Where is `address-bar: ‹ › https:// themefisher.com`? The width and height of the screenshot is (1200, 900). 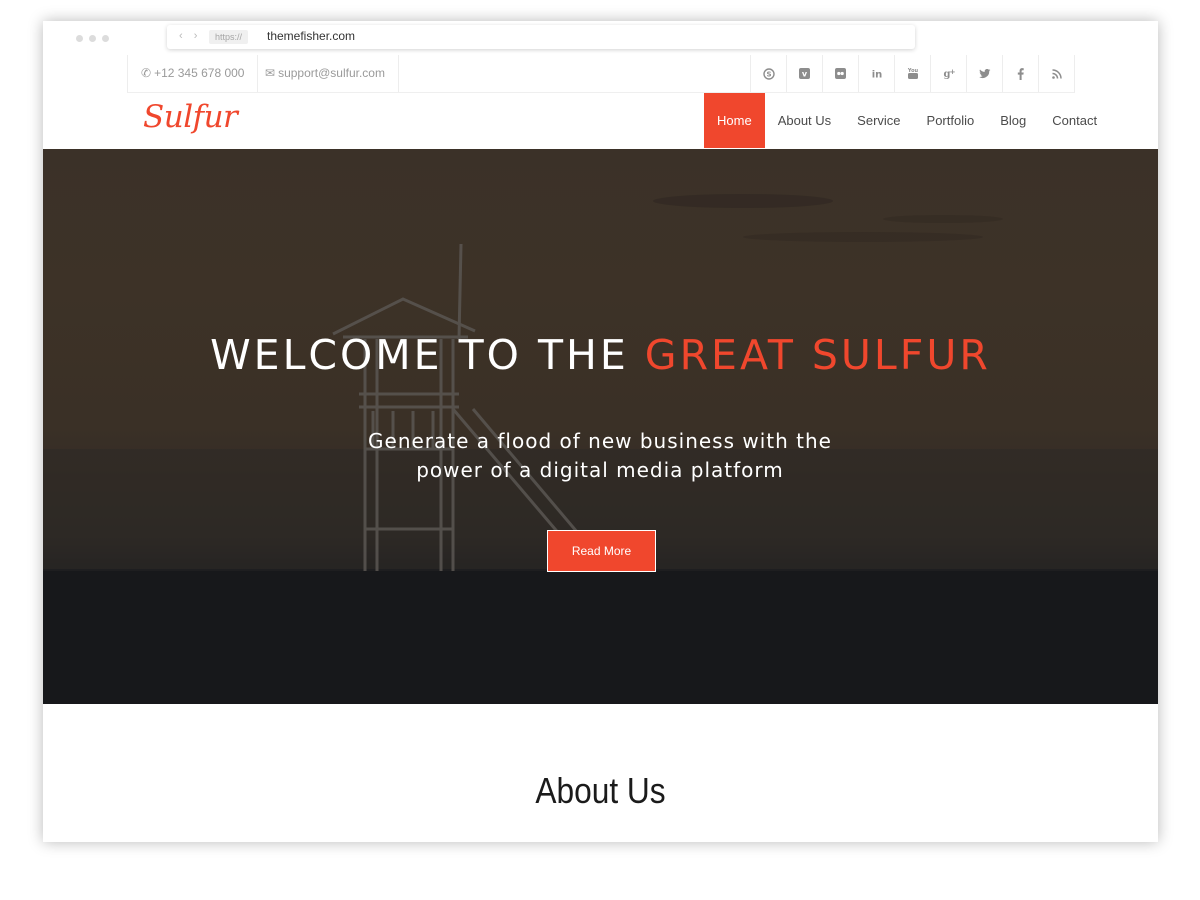
address-bar: ‹ › https:// themefisher.com is located at coordinates (541, 37).